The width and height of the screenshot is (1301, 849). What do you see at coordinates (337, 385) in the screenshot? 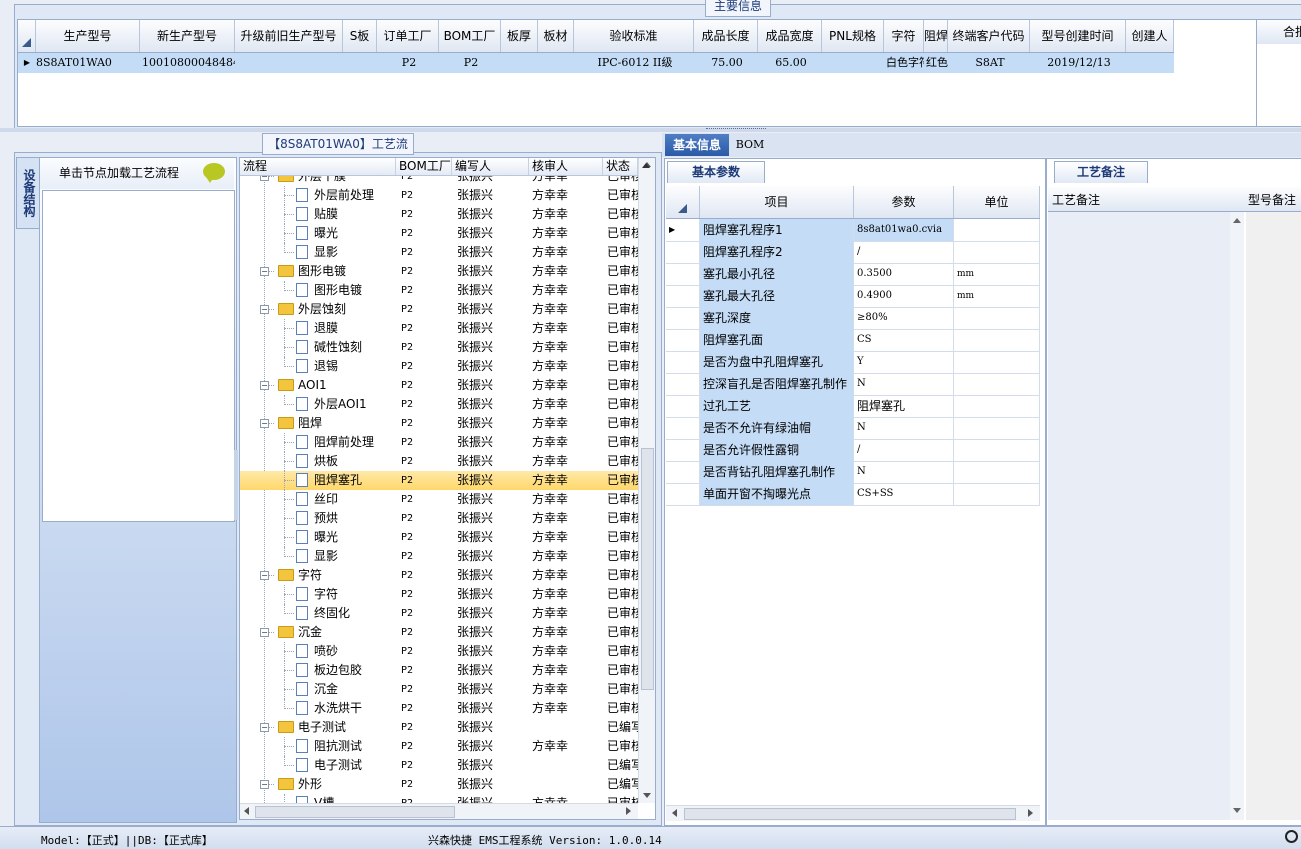
I see `tree-node: AOI1` at bounding box center [337, 385].